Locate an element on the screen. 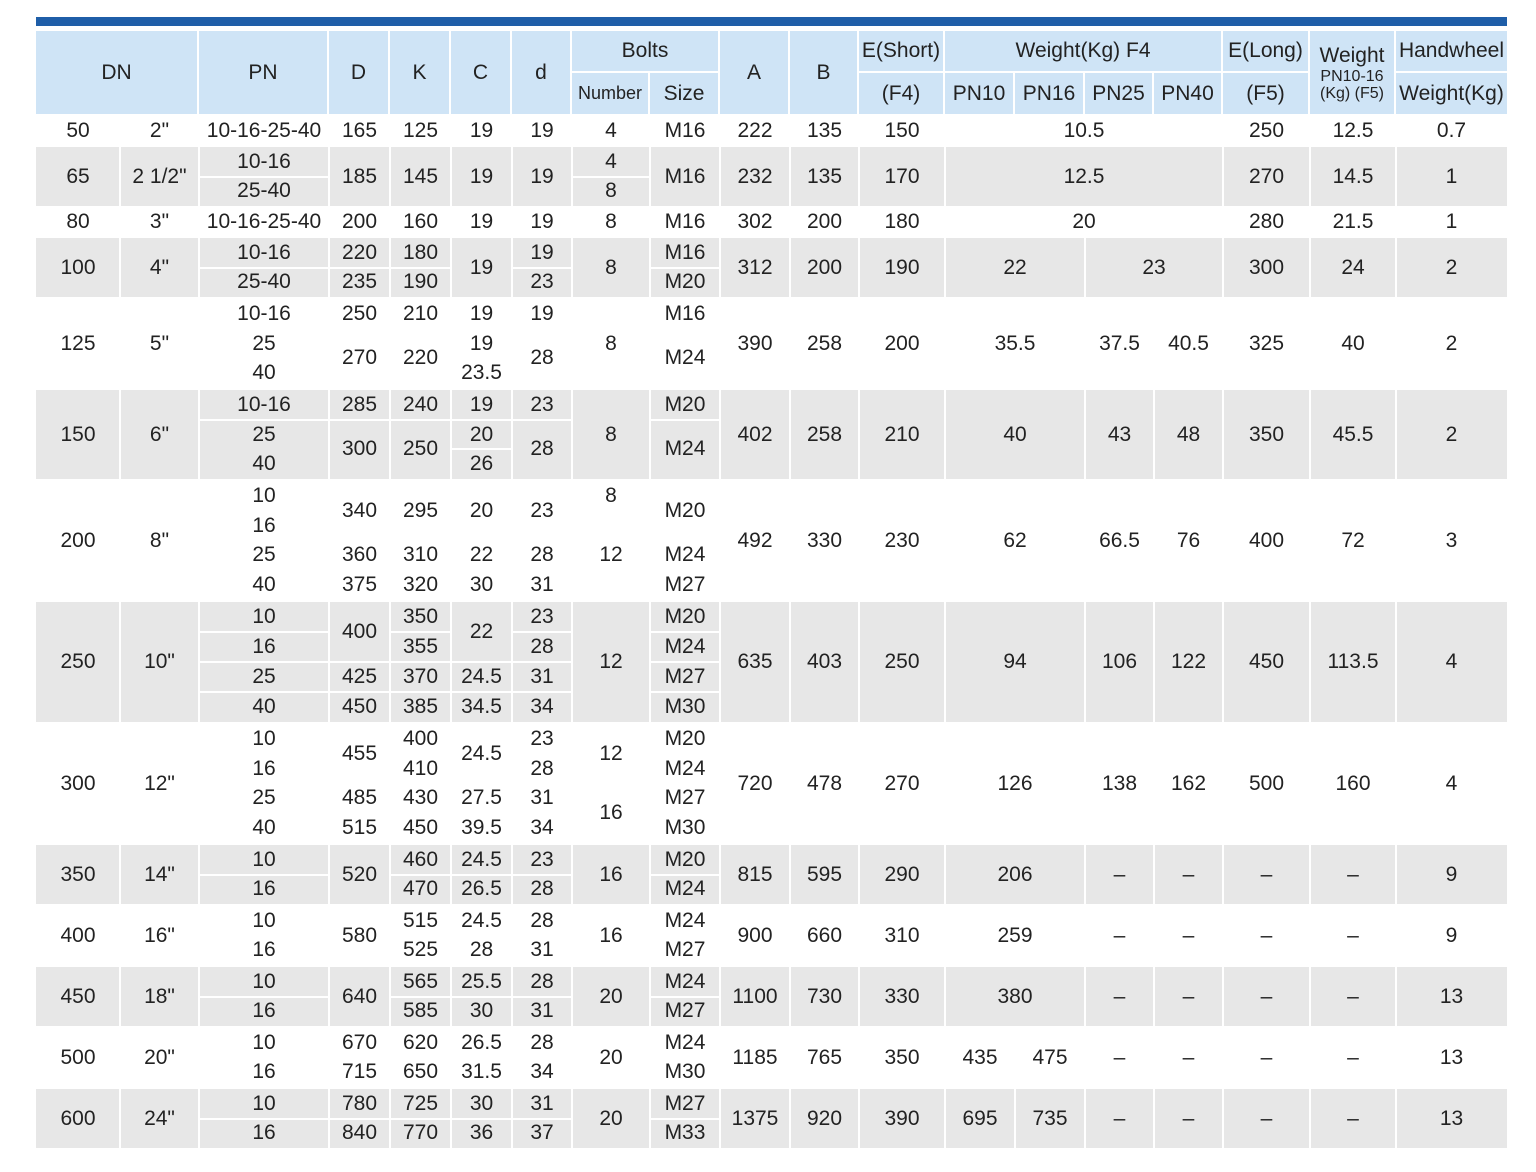 Image resolution: width=1536 pixels, height=1172 pixels. bolt-number-value: 8 is located at coordinates (611, 434).